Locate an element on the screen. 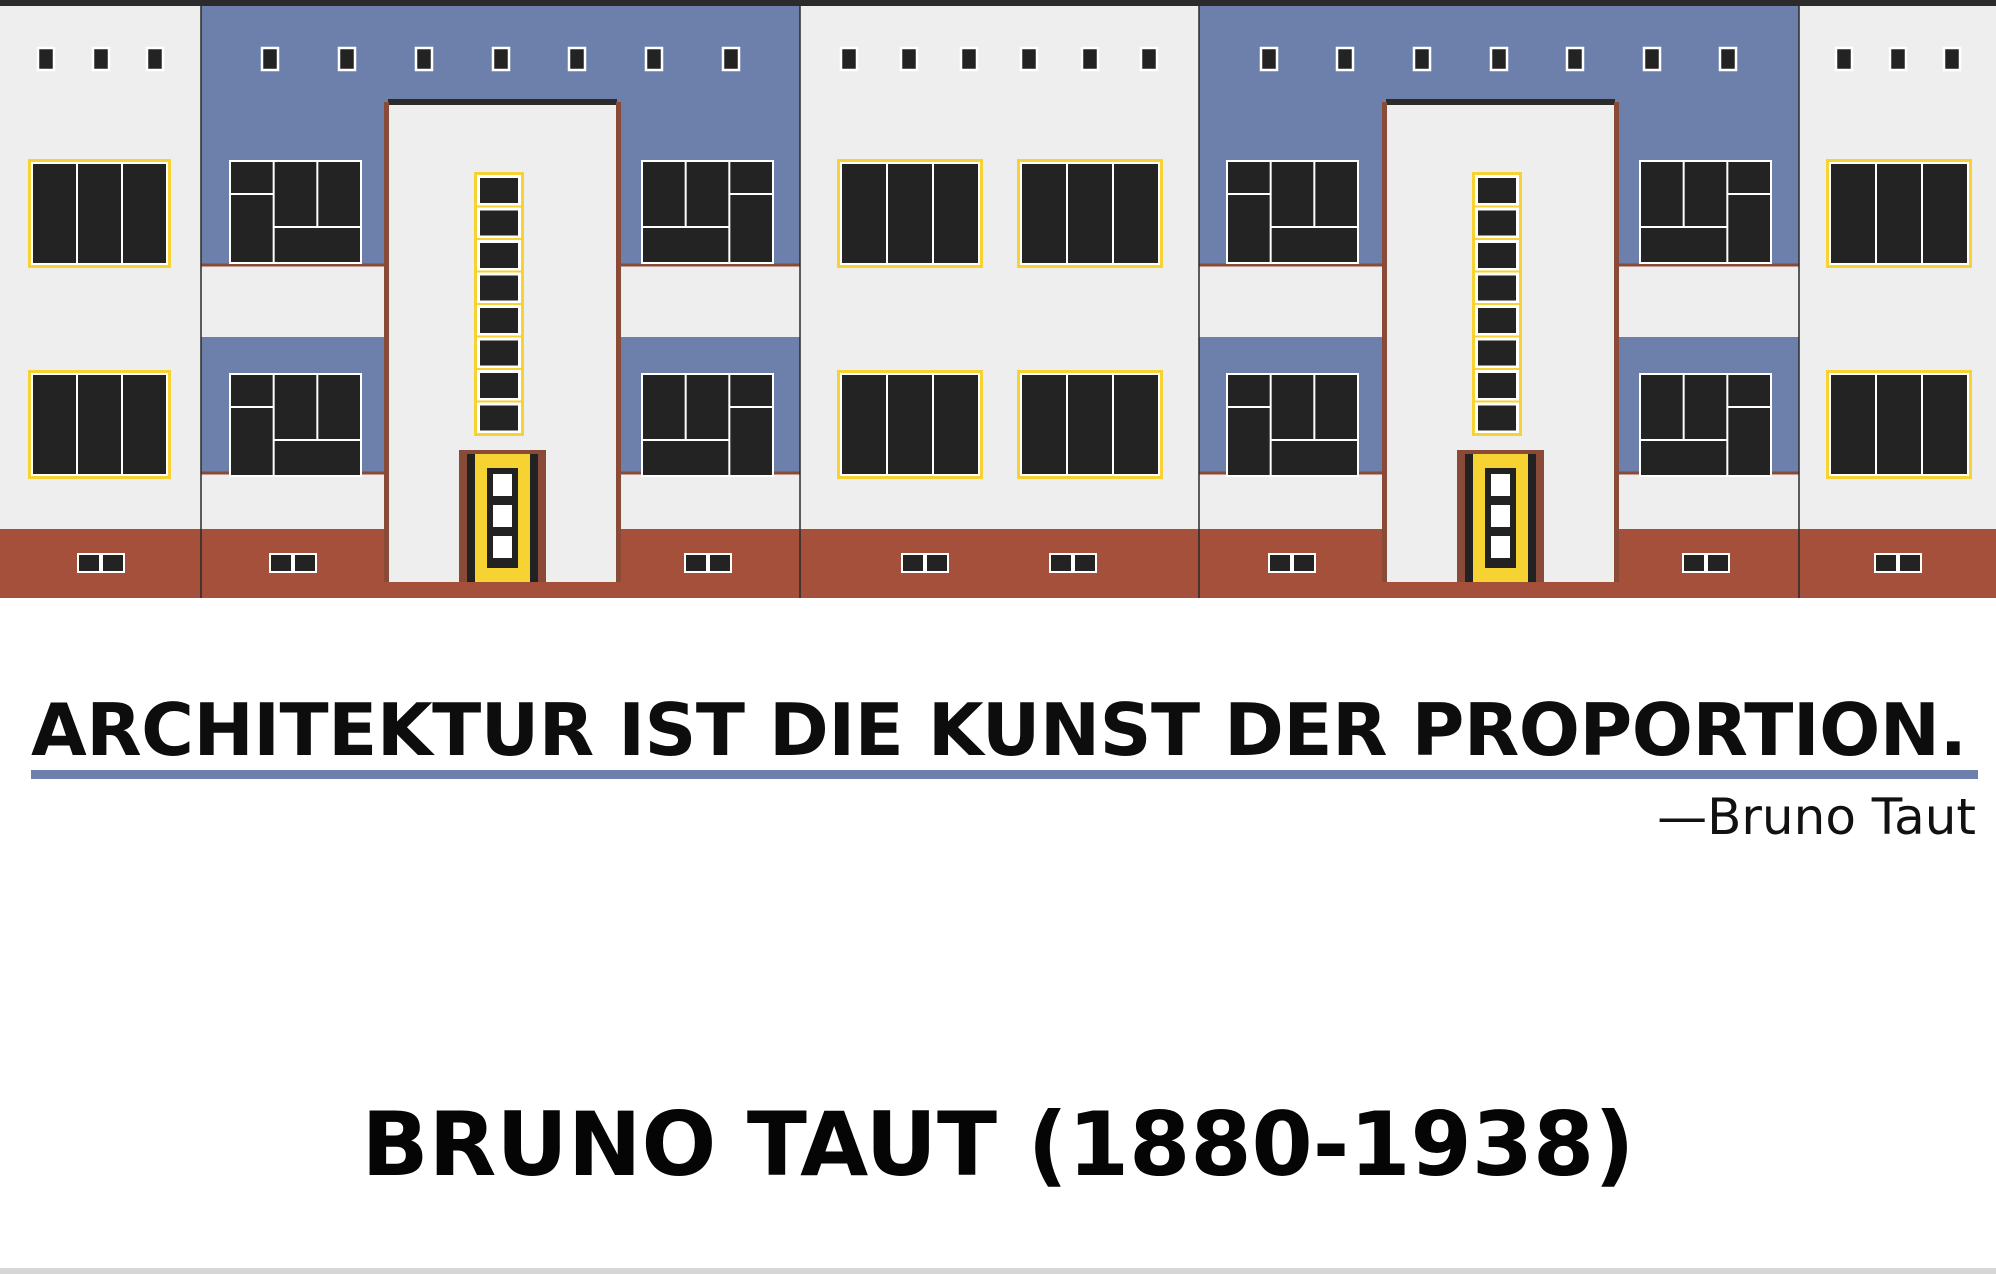 Image resolution: width=1996 pixels, height=1274 pixels. page-title: BRUNO TAUT (1880-1938) is located at coordinates (998, 1144).